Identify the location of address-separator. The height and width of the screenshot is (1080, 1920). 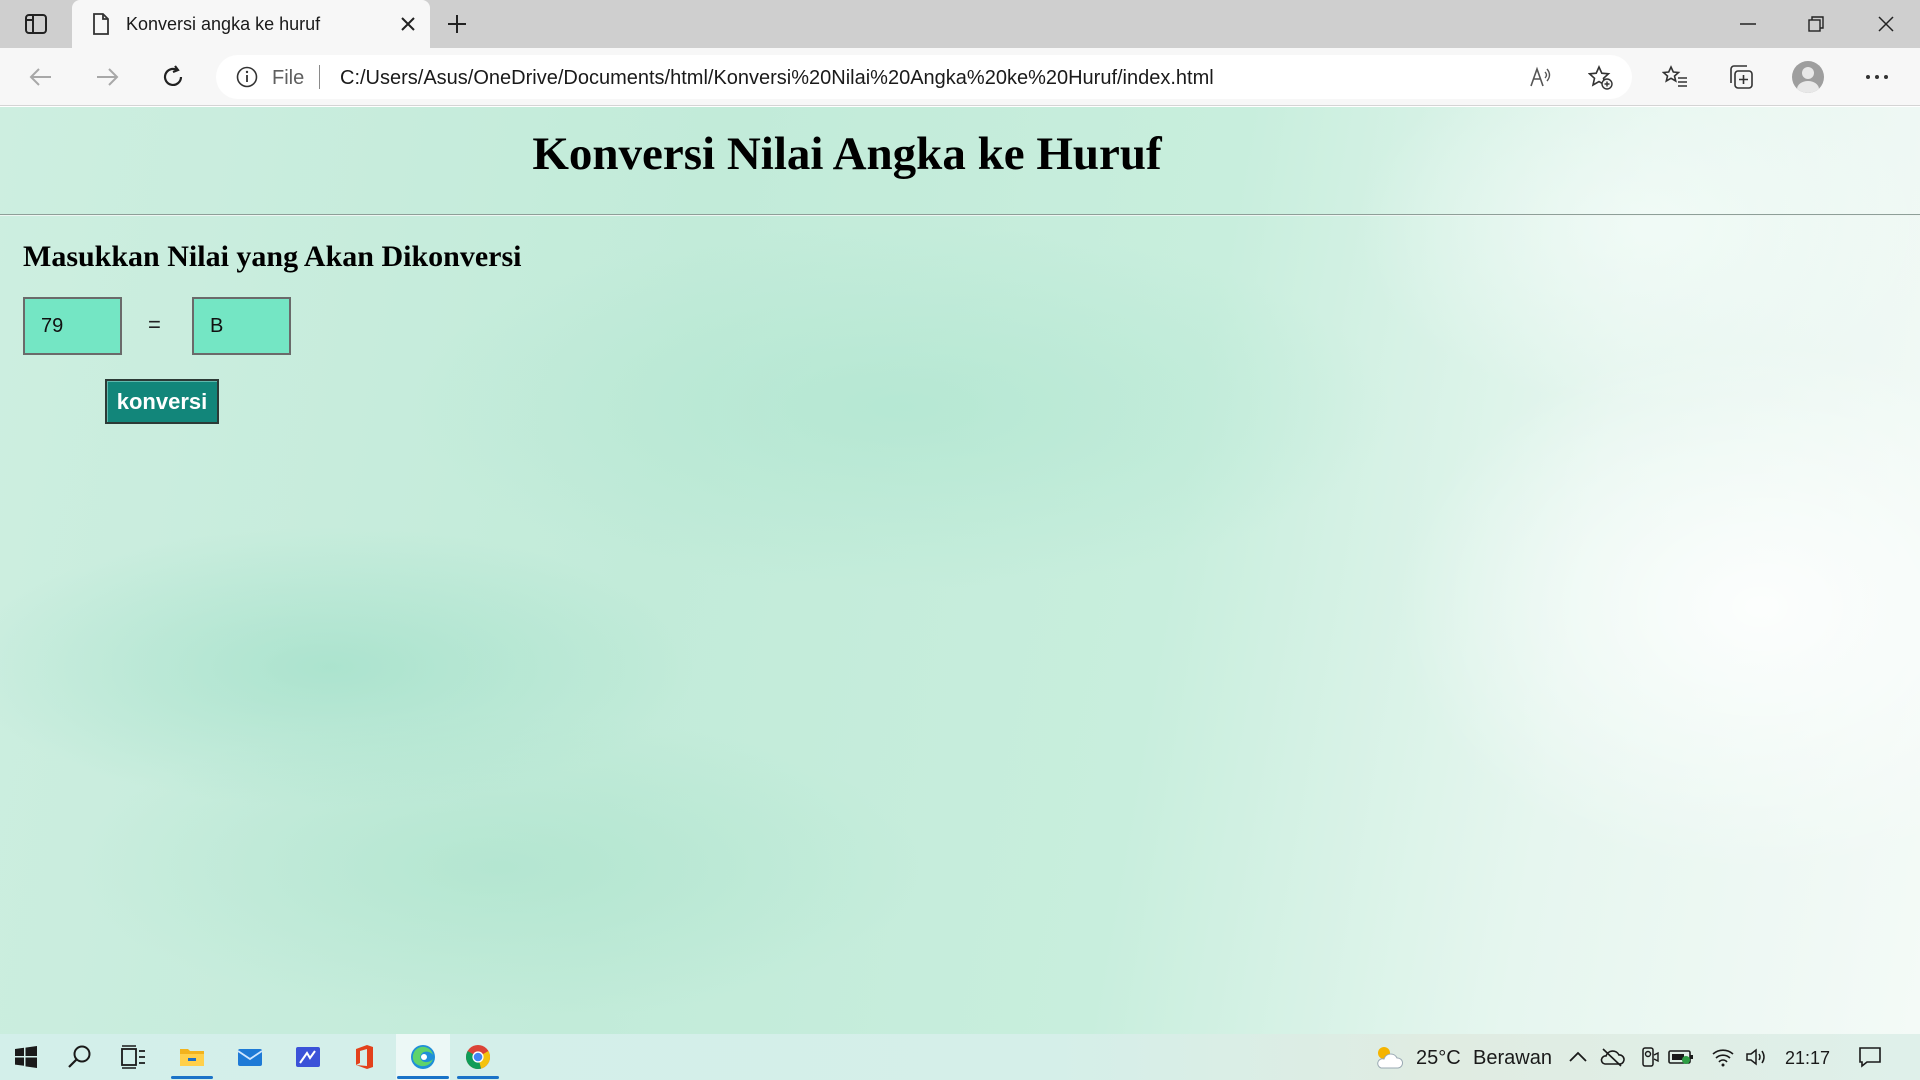
(319, 77).